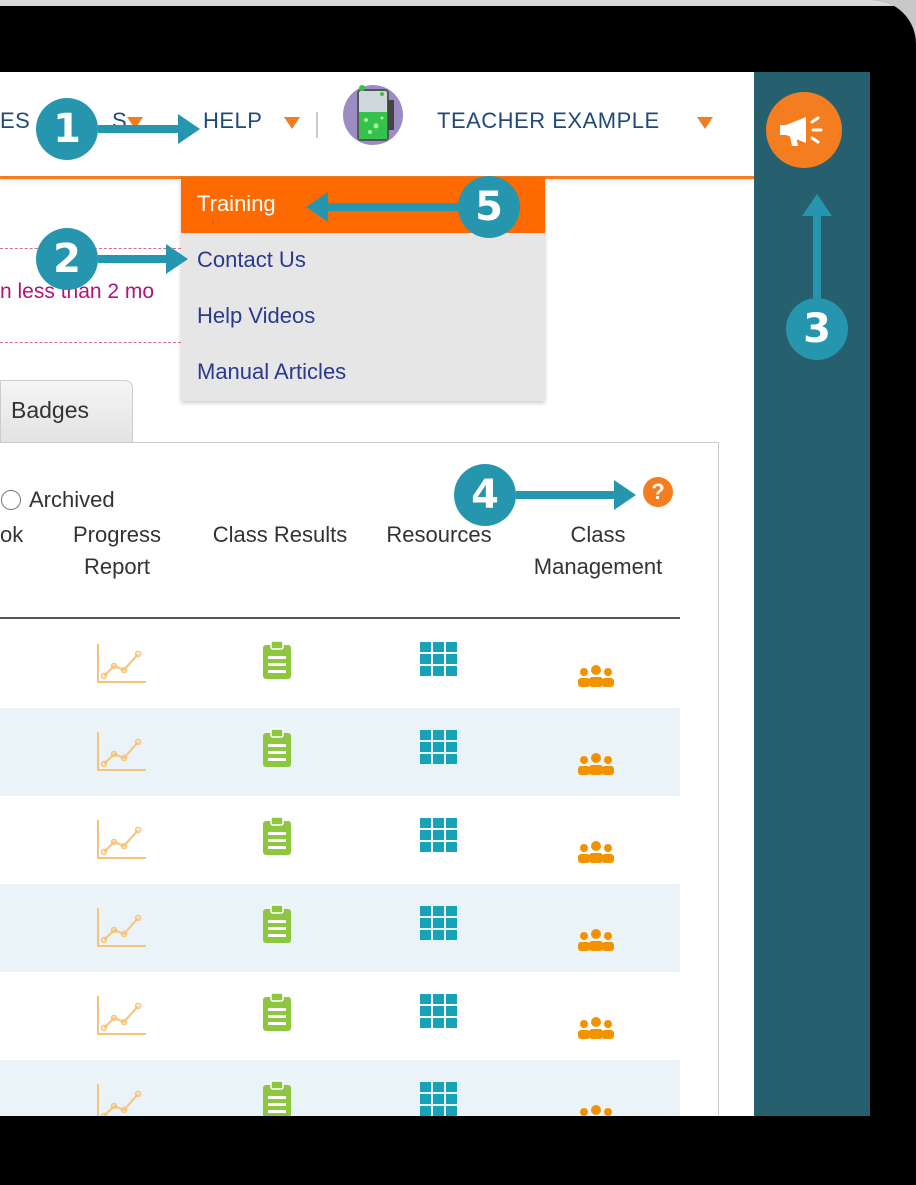  I want to click on notice-border-bottom, so click(90, 342).